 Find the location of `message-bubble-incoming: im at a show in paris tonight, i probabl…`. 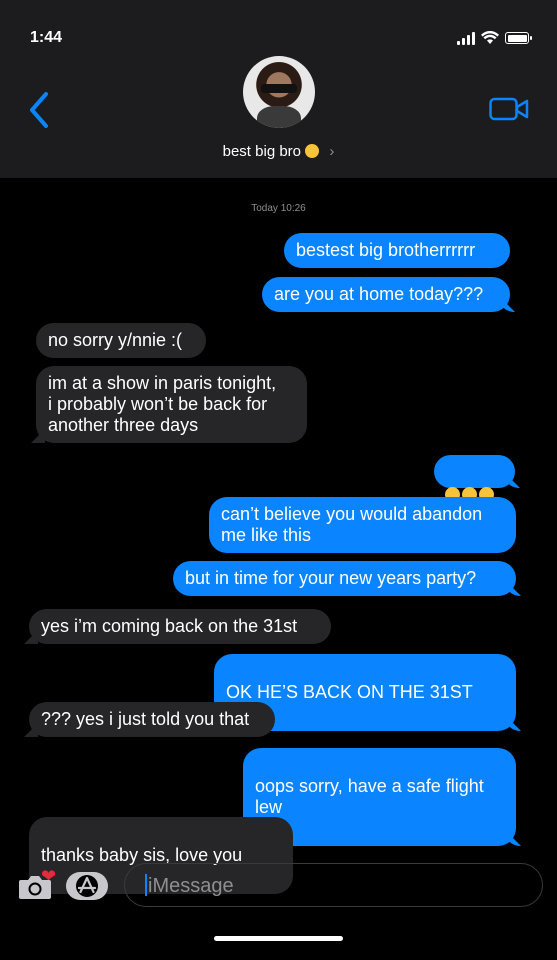

message-bubble-incoming: im at a show in paris tonight, i probabl… is located at coordinates (171, 404).